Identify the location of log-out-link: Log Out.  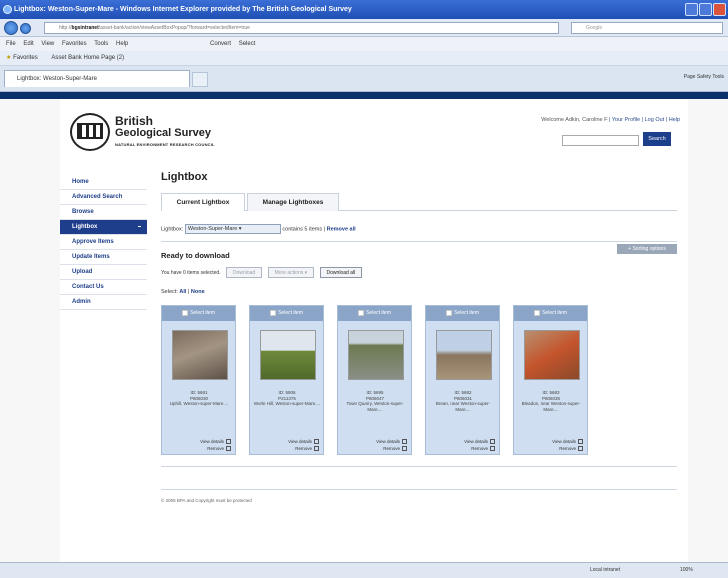
(655, 120).